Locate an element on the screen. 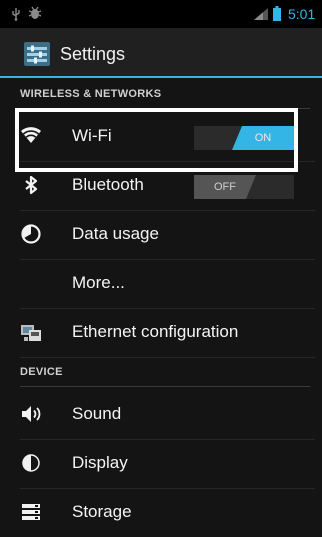 This screenshot has height=537, width=322. wifi-highlight-box is located at coordinates (156, 140).